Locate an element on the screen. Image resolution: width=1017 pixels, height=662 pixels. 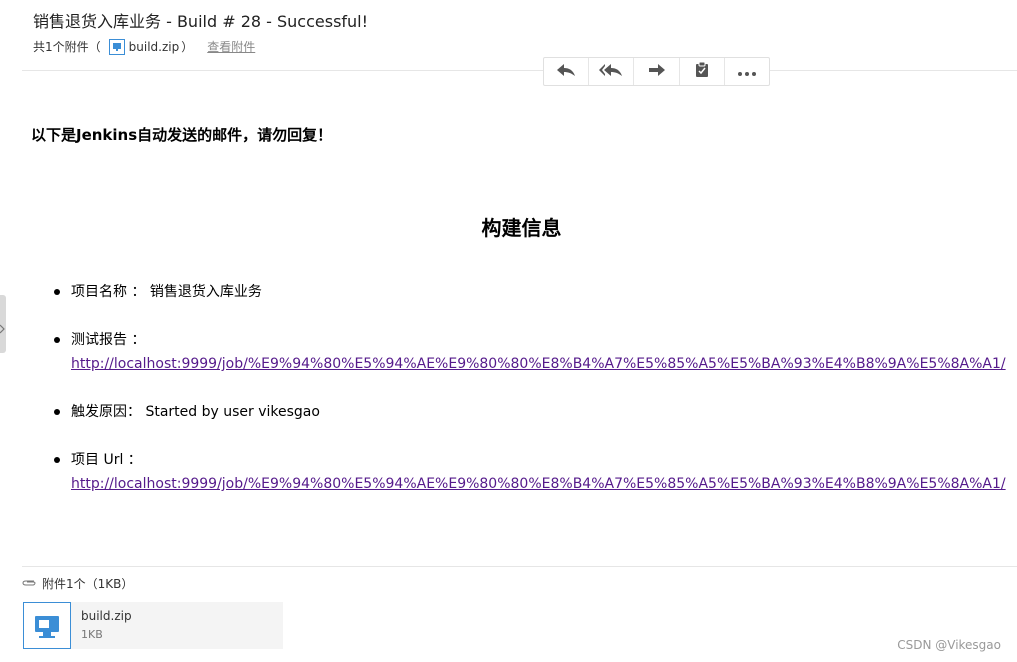
reply-all-button is located at coordinates (612, 71).